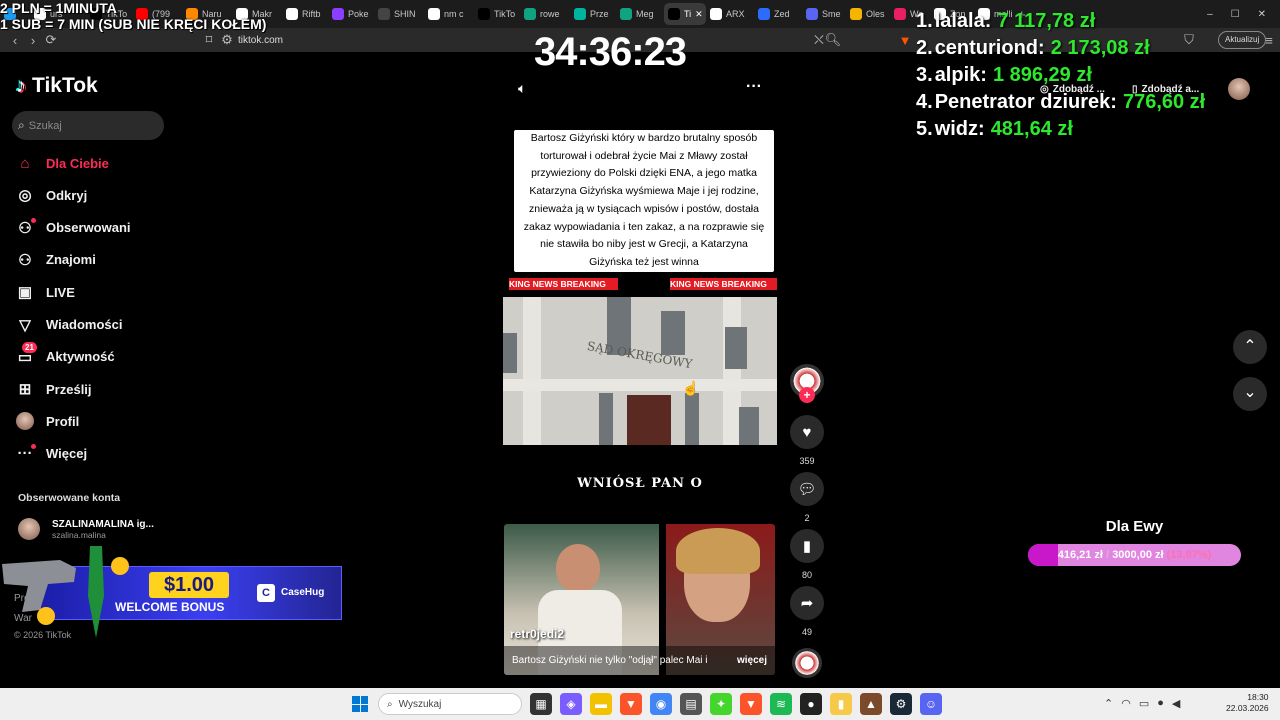 This screenshot has height=720, width=1280. What do you see at coordinates (754, 87) in the screenshot?
I see `more-options-icon: ···` at bounding box center [754, 87].